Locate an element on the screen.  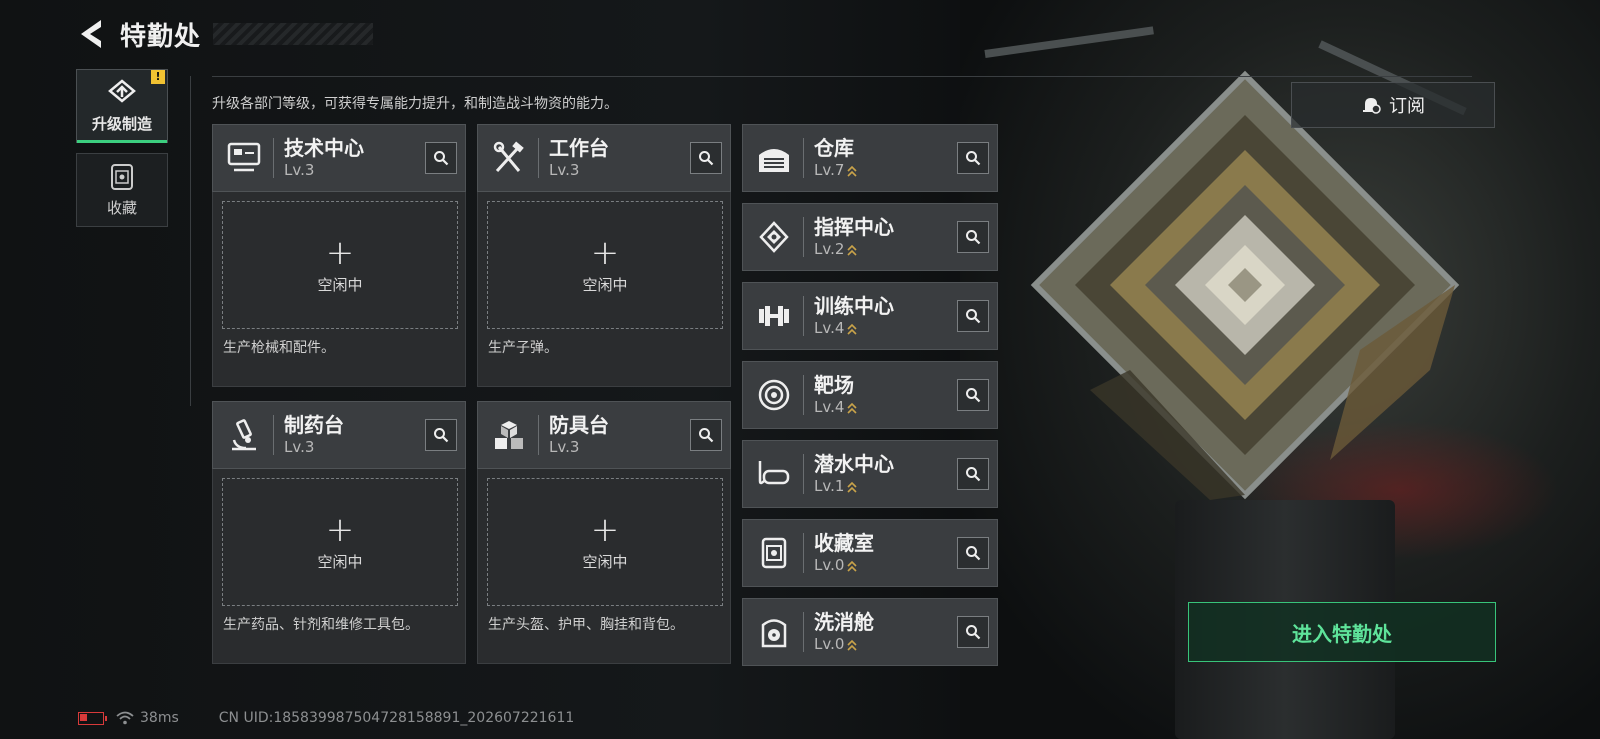
station-body: + 空闲中 生产头盔、护甲、胸挂和背包。 is located at coordinates (604, 566).